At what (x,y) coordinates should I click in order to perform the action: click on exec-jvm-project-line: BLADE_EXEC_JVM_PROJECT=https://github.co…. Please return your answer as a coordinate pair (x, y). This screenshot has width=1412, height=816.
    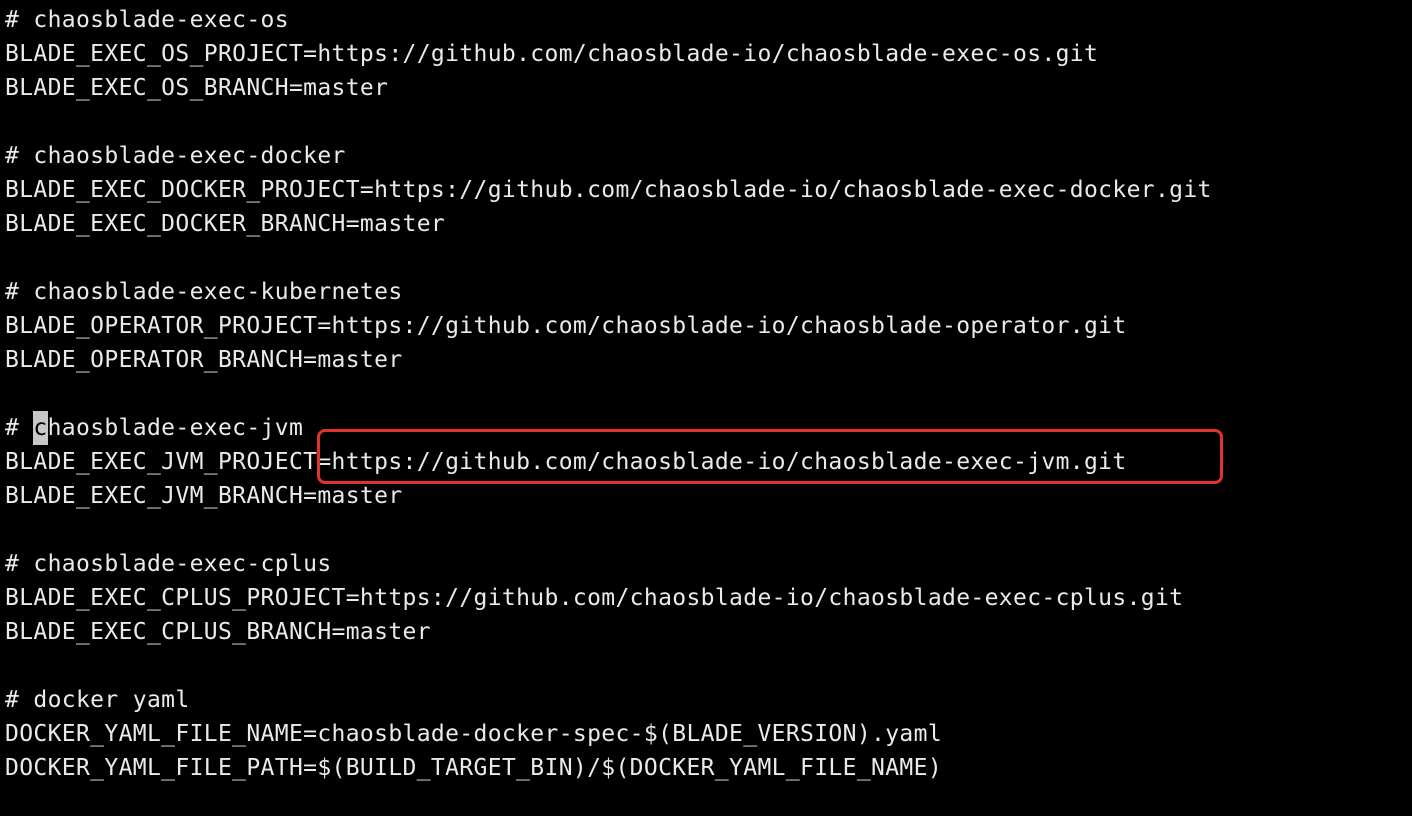
    Looking at the image, I should click on (566, 462).